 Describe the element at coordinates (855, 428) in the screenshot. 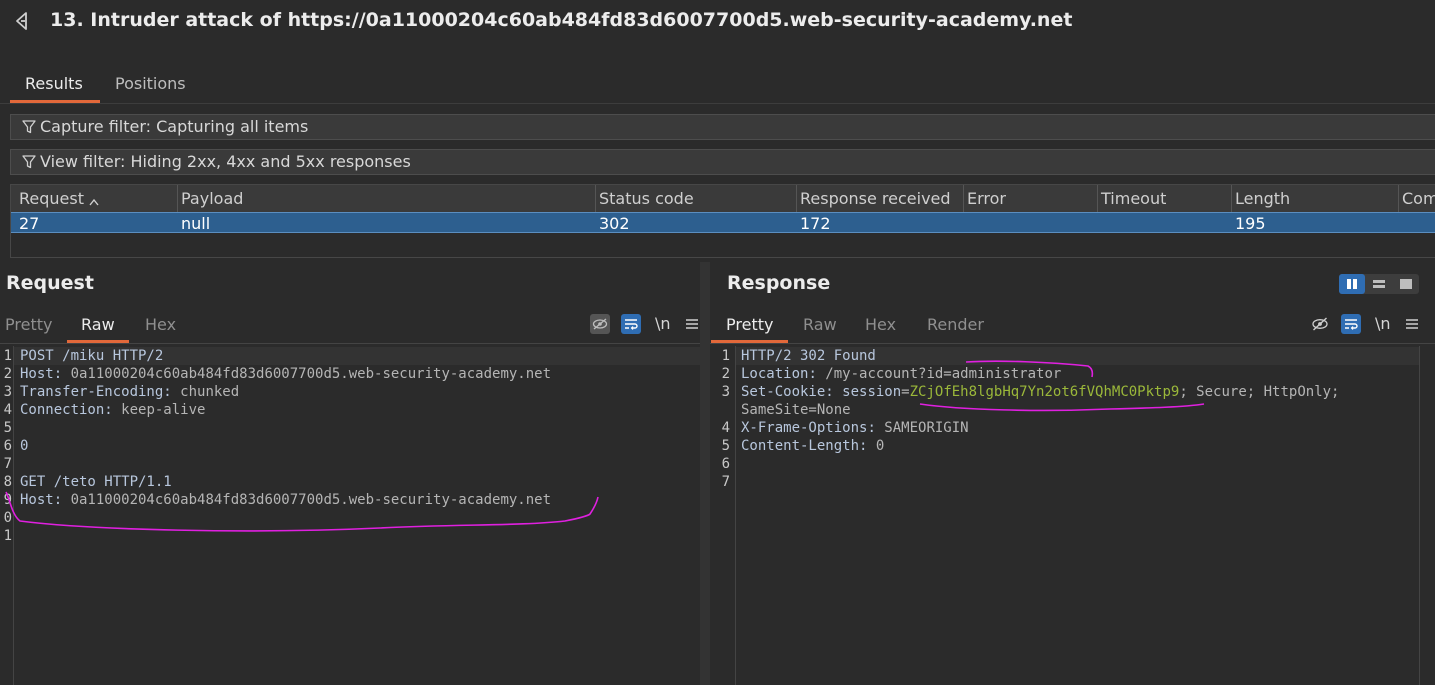

I see `header-line: X-Frame-Options: SAMEORIGIN` at that location.